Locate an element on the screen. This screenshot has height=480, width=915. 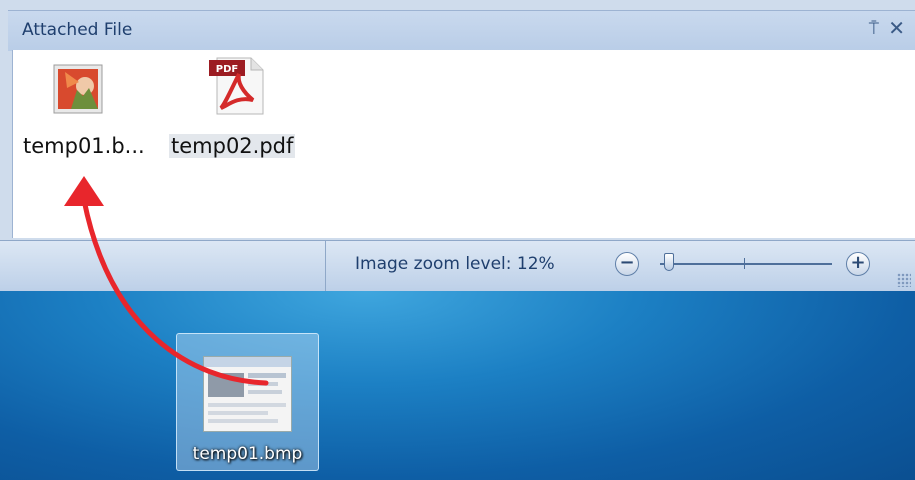
pdf-badge-text: PDF is located at coordinates (227, 69).